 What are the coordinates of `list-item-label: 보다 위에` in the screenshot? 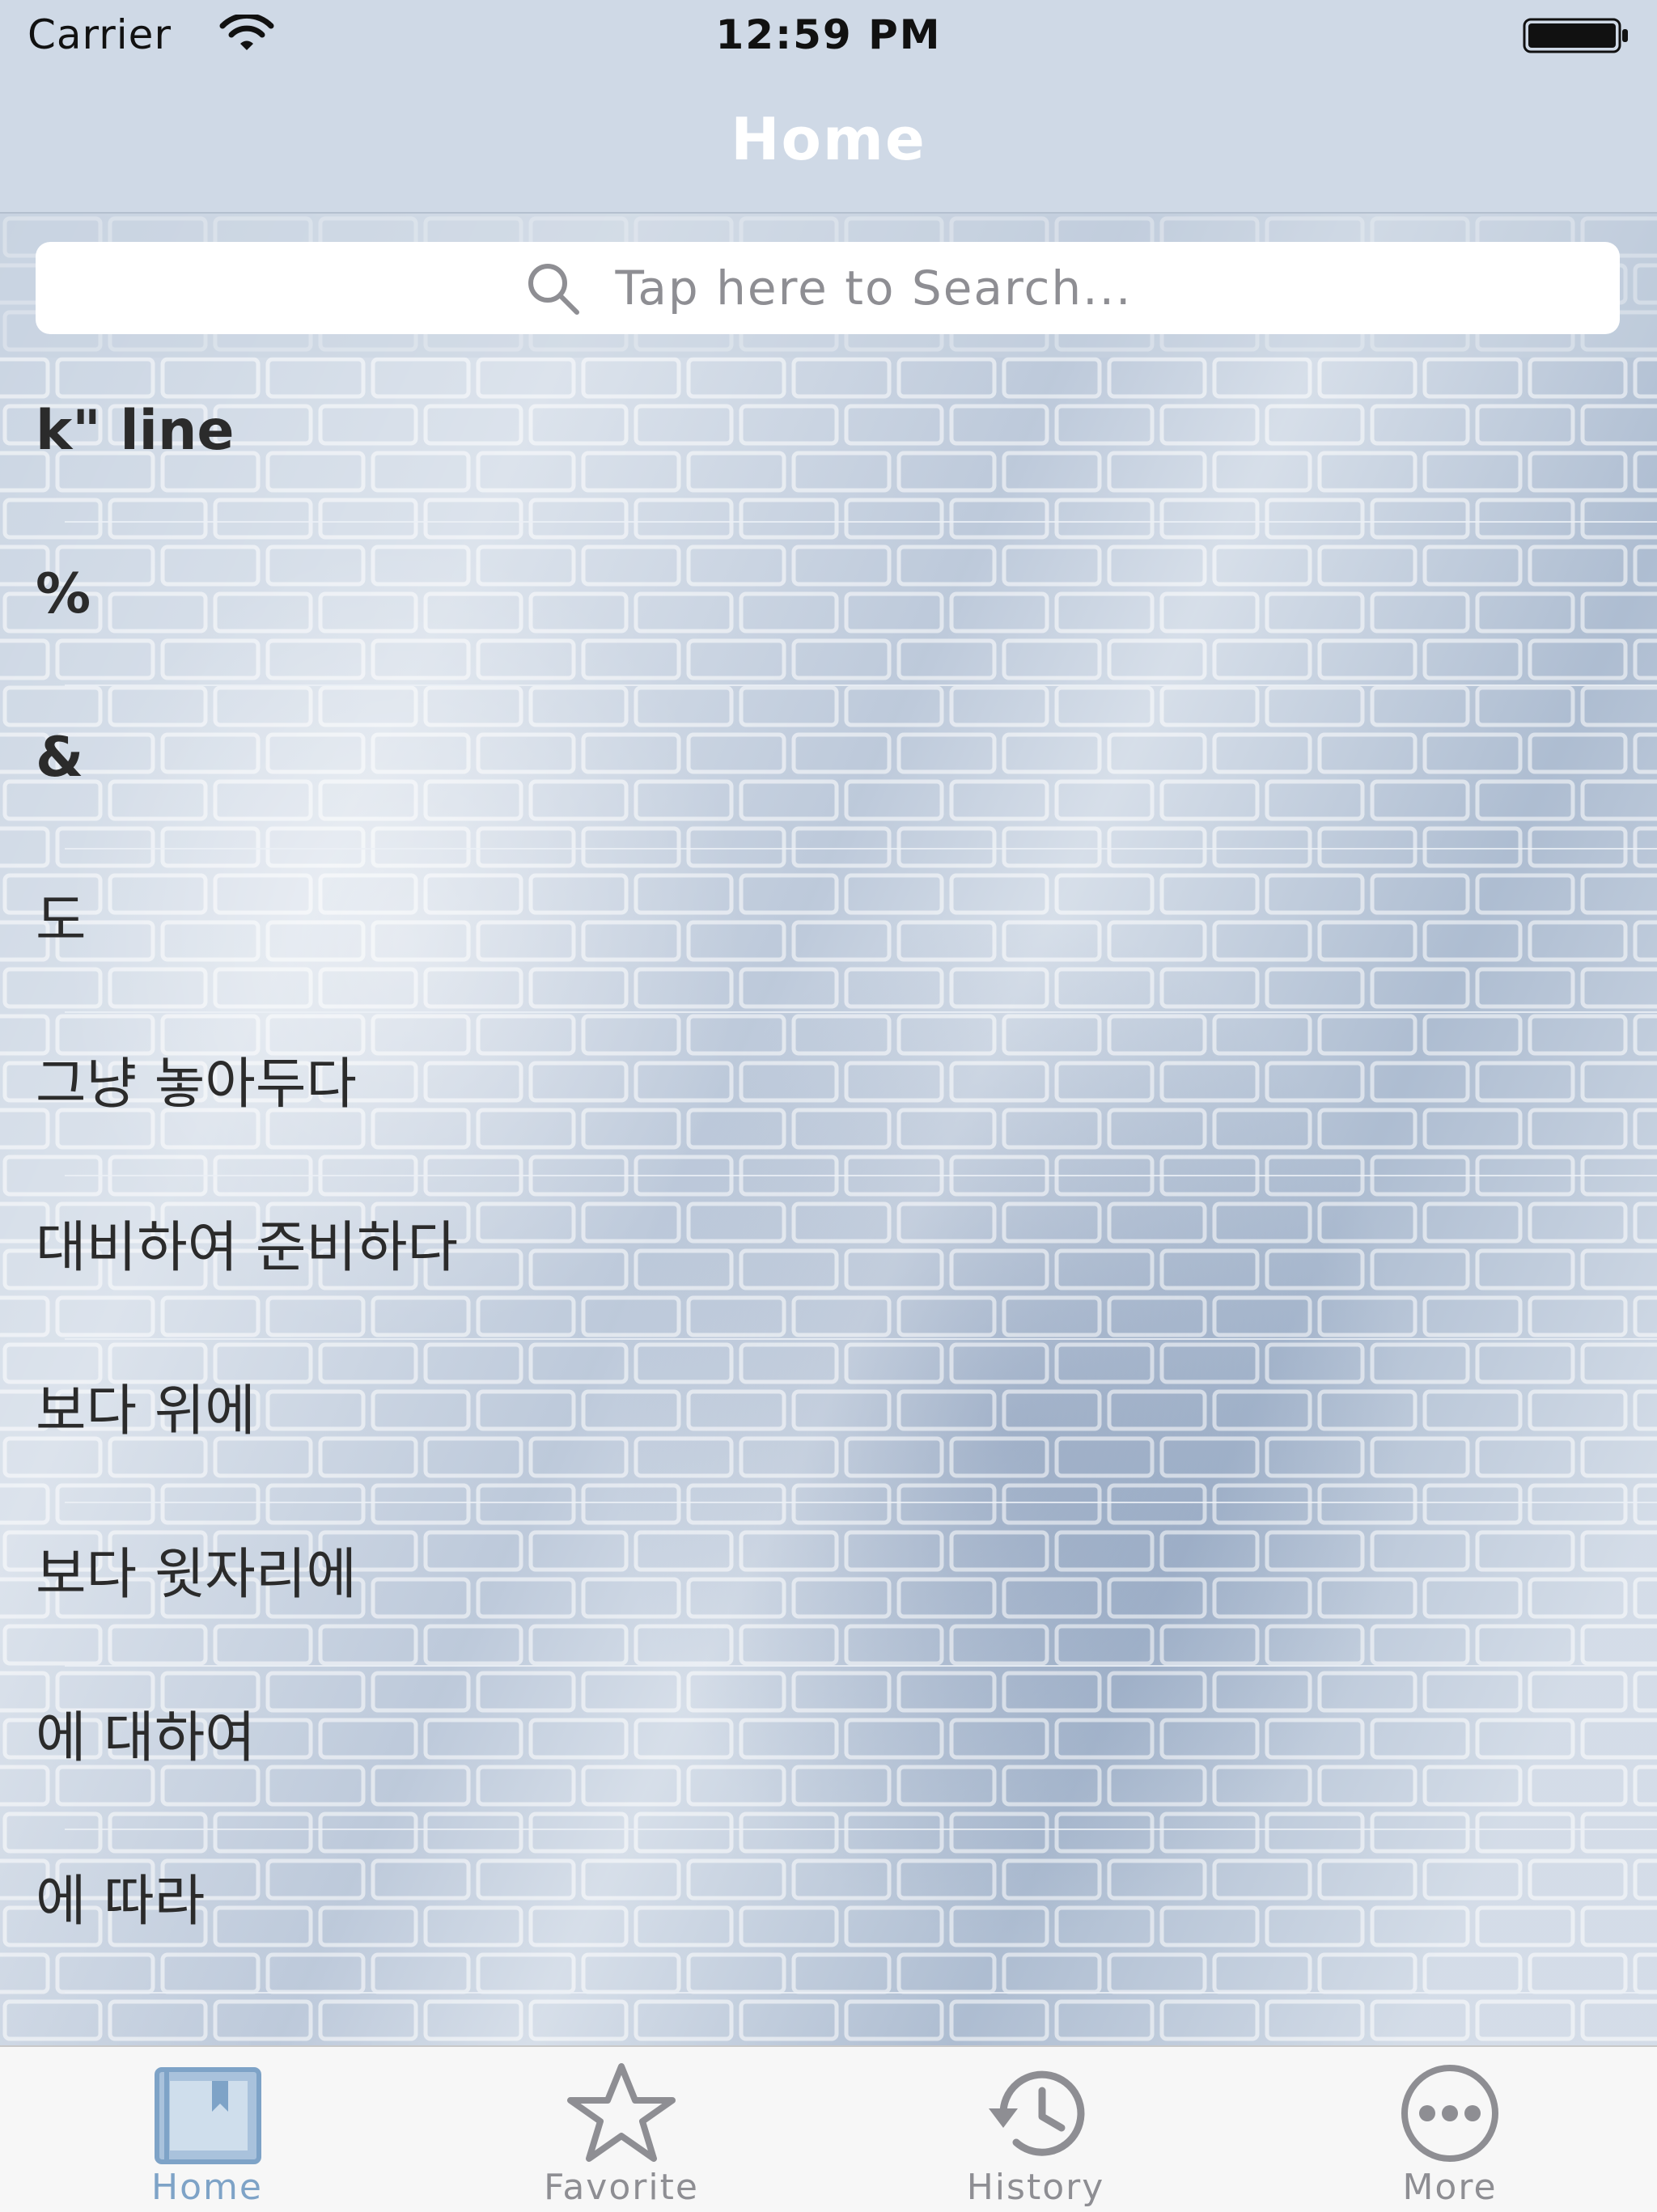 It's located at (146, 1411).